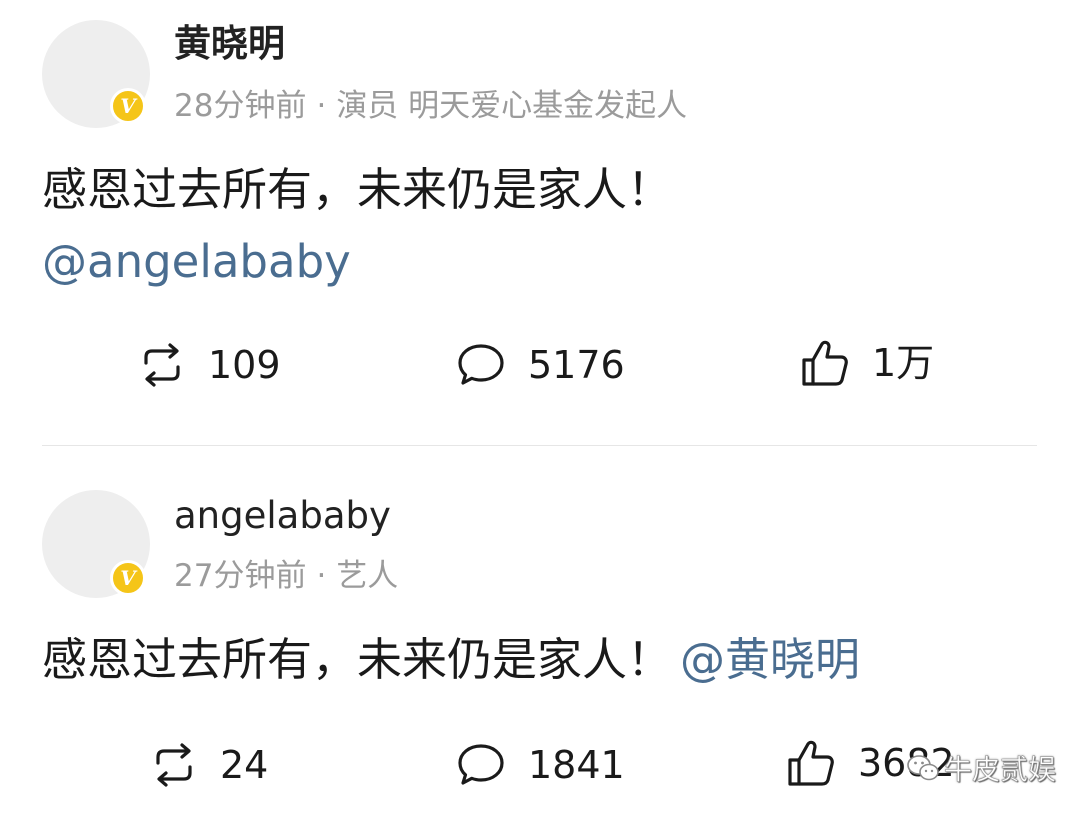  What do you see at coordinates (367, 576) in the screenshot?
I see `author-role: 艺人` at bounding box center [367, 576].